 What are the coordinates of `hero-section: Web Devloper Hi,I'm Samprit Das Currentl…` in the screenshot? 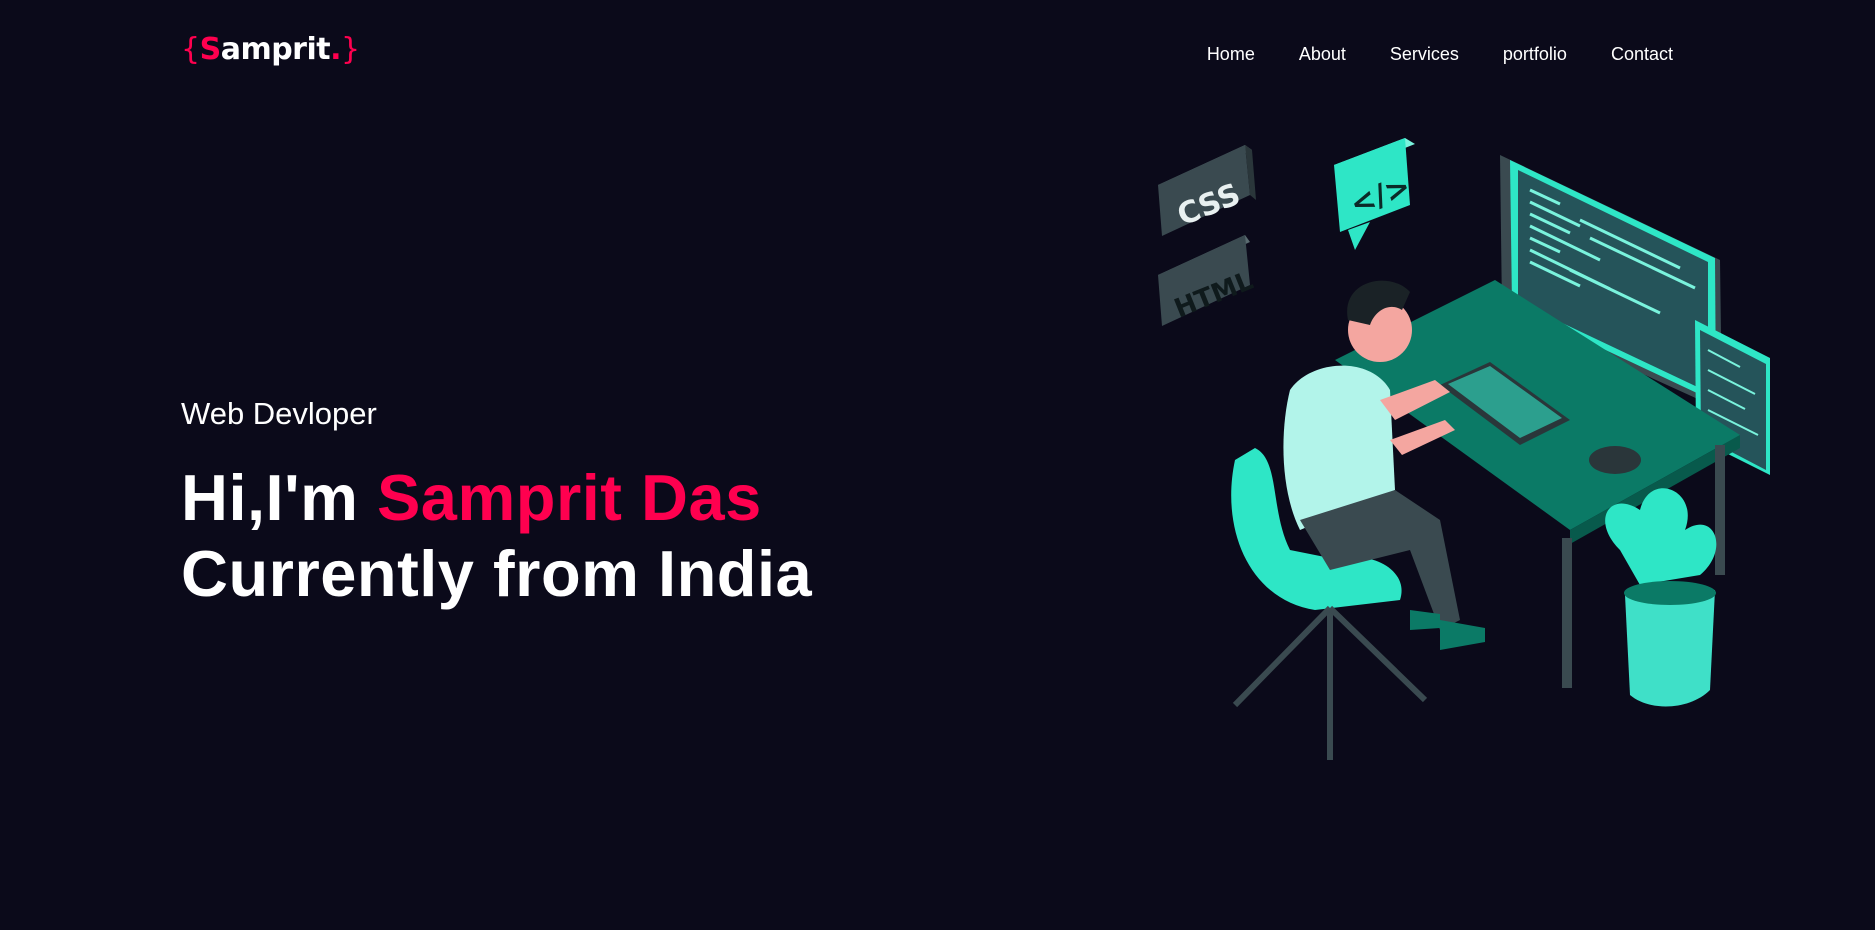 It's located at (496, 504).